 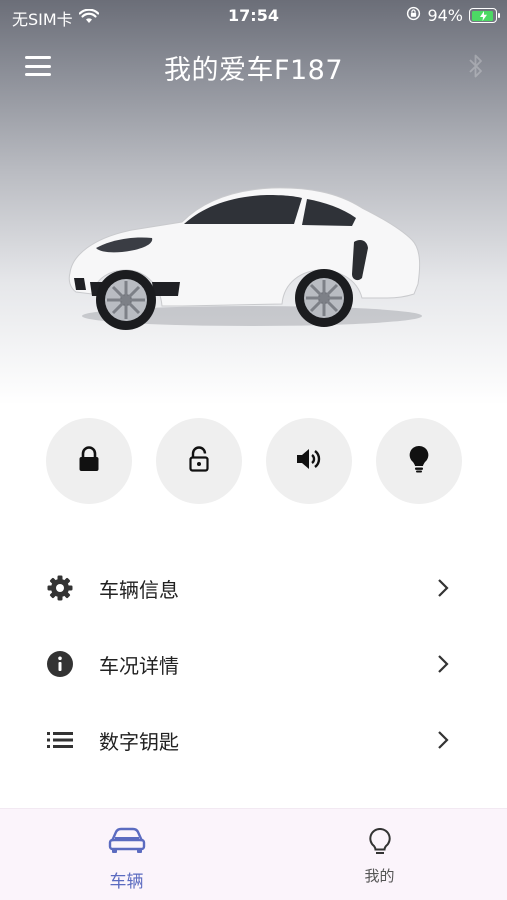 I want to click on lights-button, so click(x=419, y=461).